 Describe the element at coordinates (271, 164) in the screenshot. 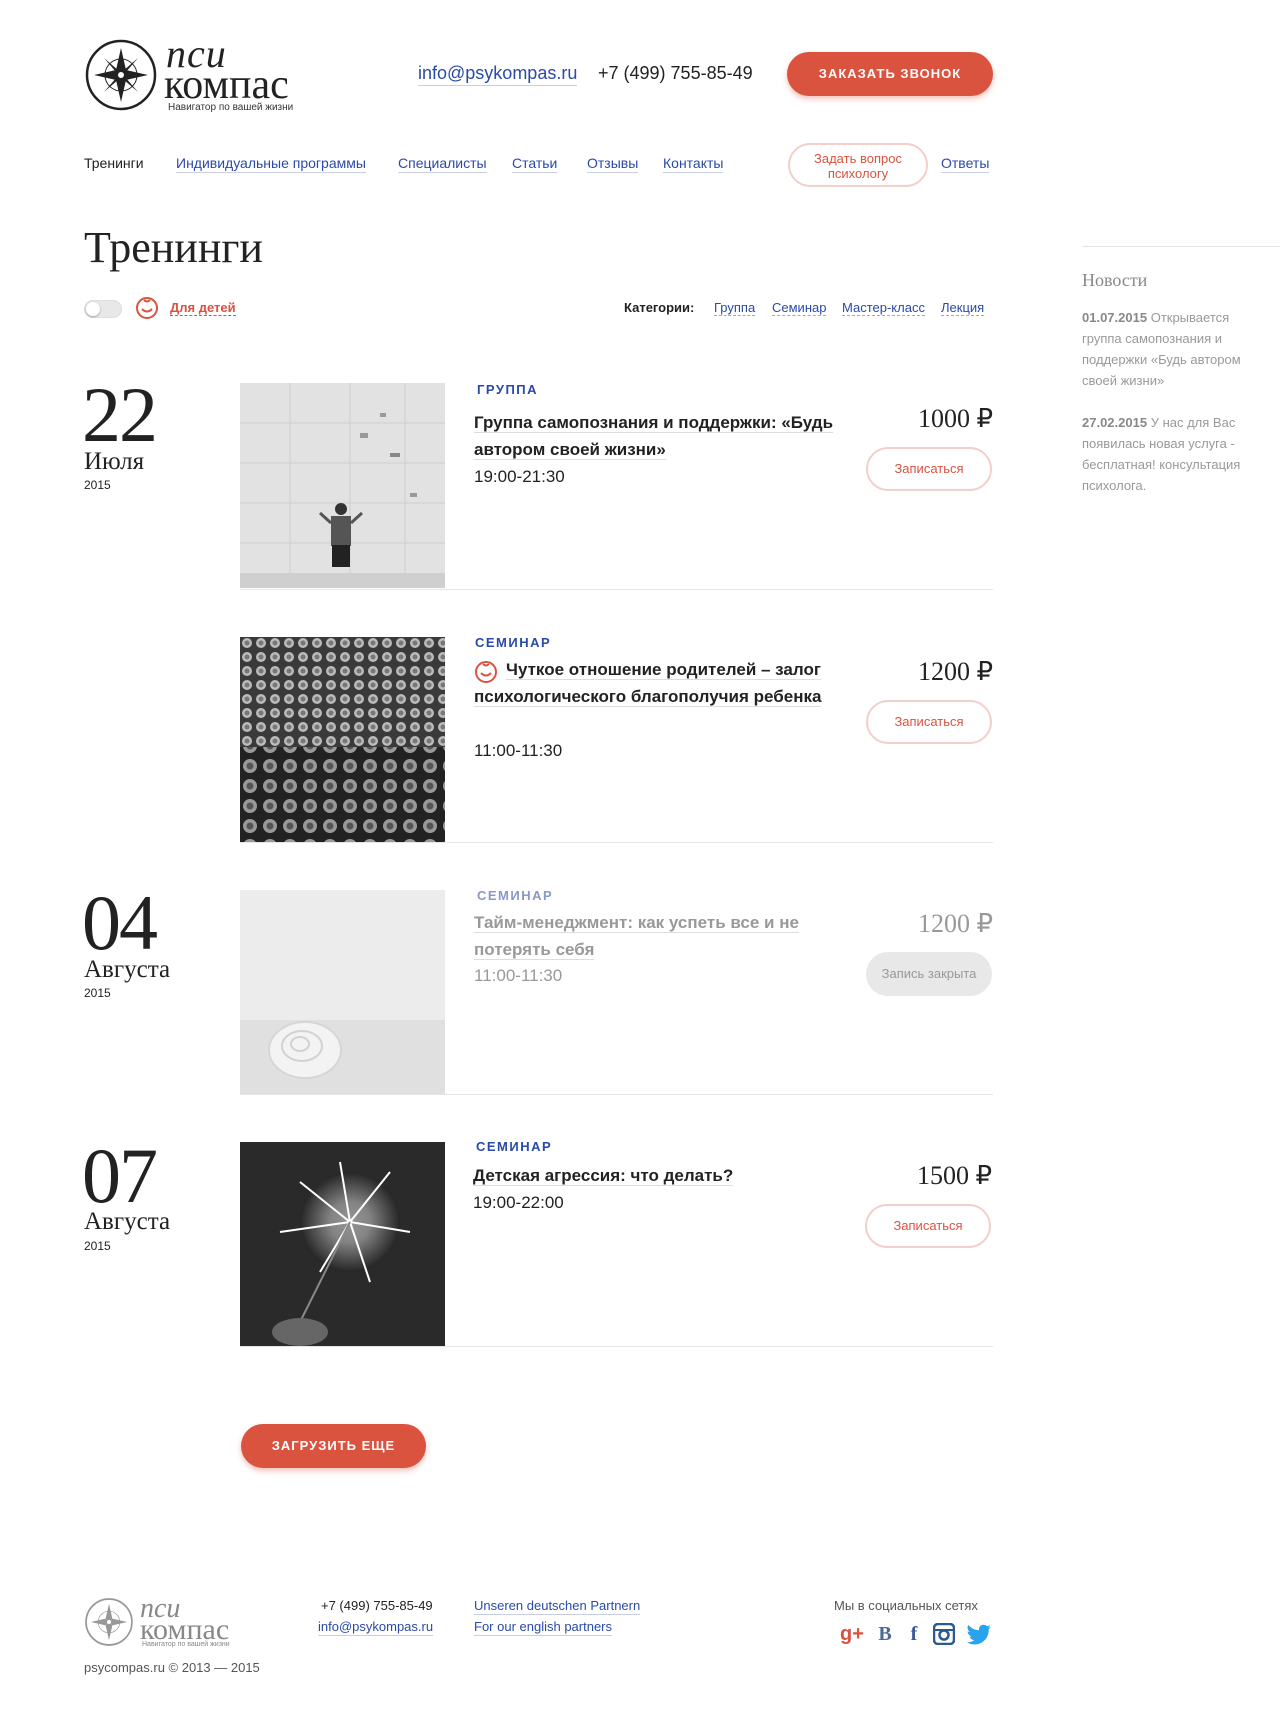

I see `nav-item-individual-programs: Индивидуальные программы` at that location.